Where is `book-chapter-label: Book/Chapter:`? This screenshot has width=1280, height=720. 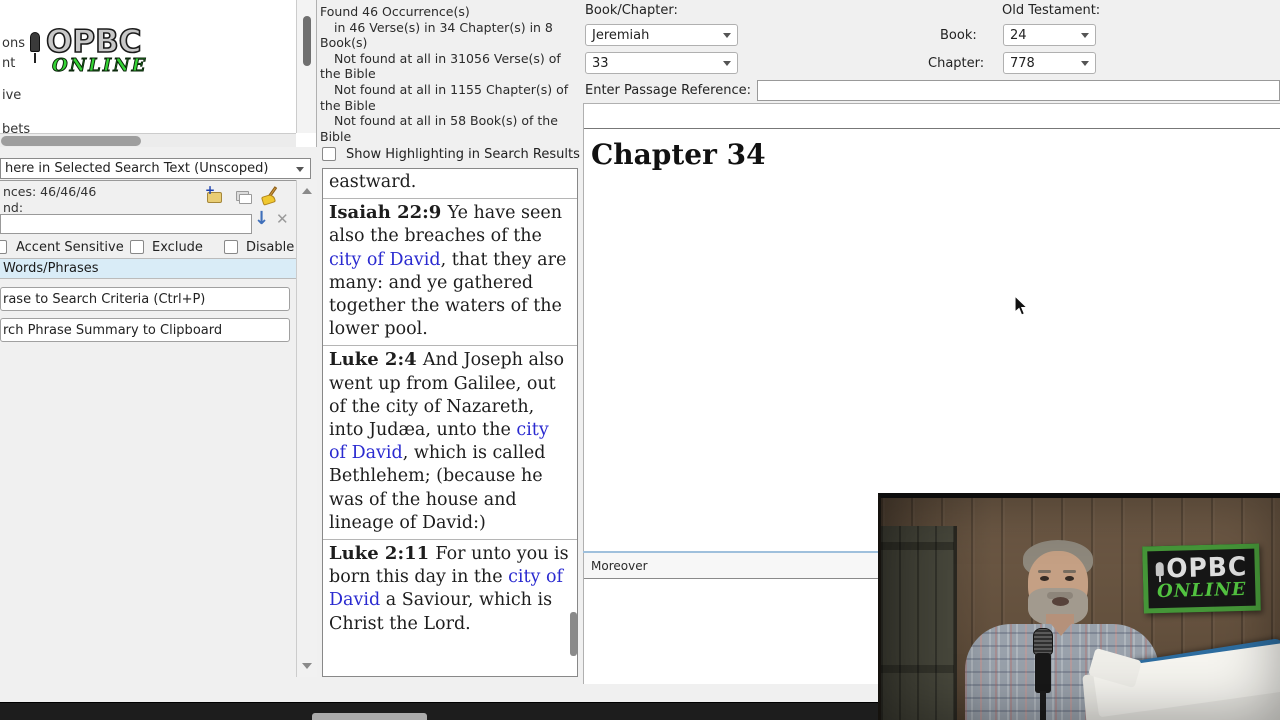 book-chapter-label: Book/Chapter: is located at coordinates (631, 10).